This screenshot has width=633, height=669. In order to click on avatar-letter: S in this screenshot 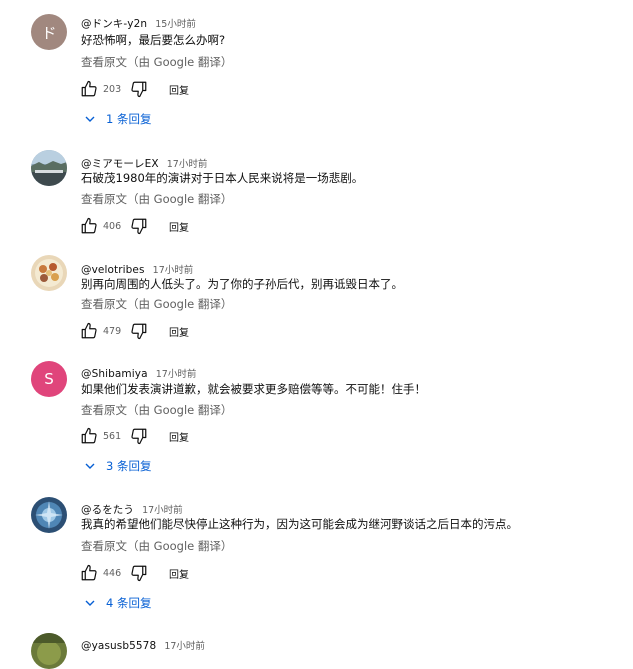, I will do `click(49, 379)`.